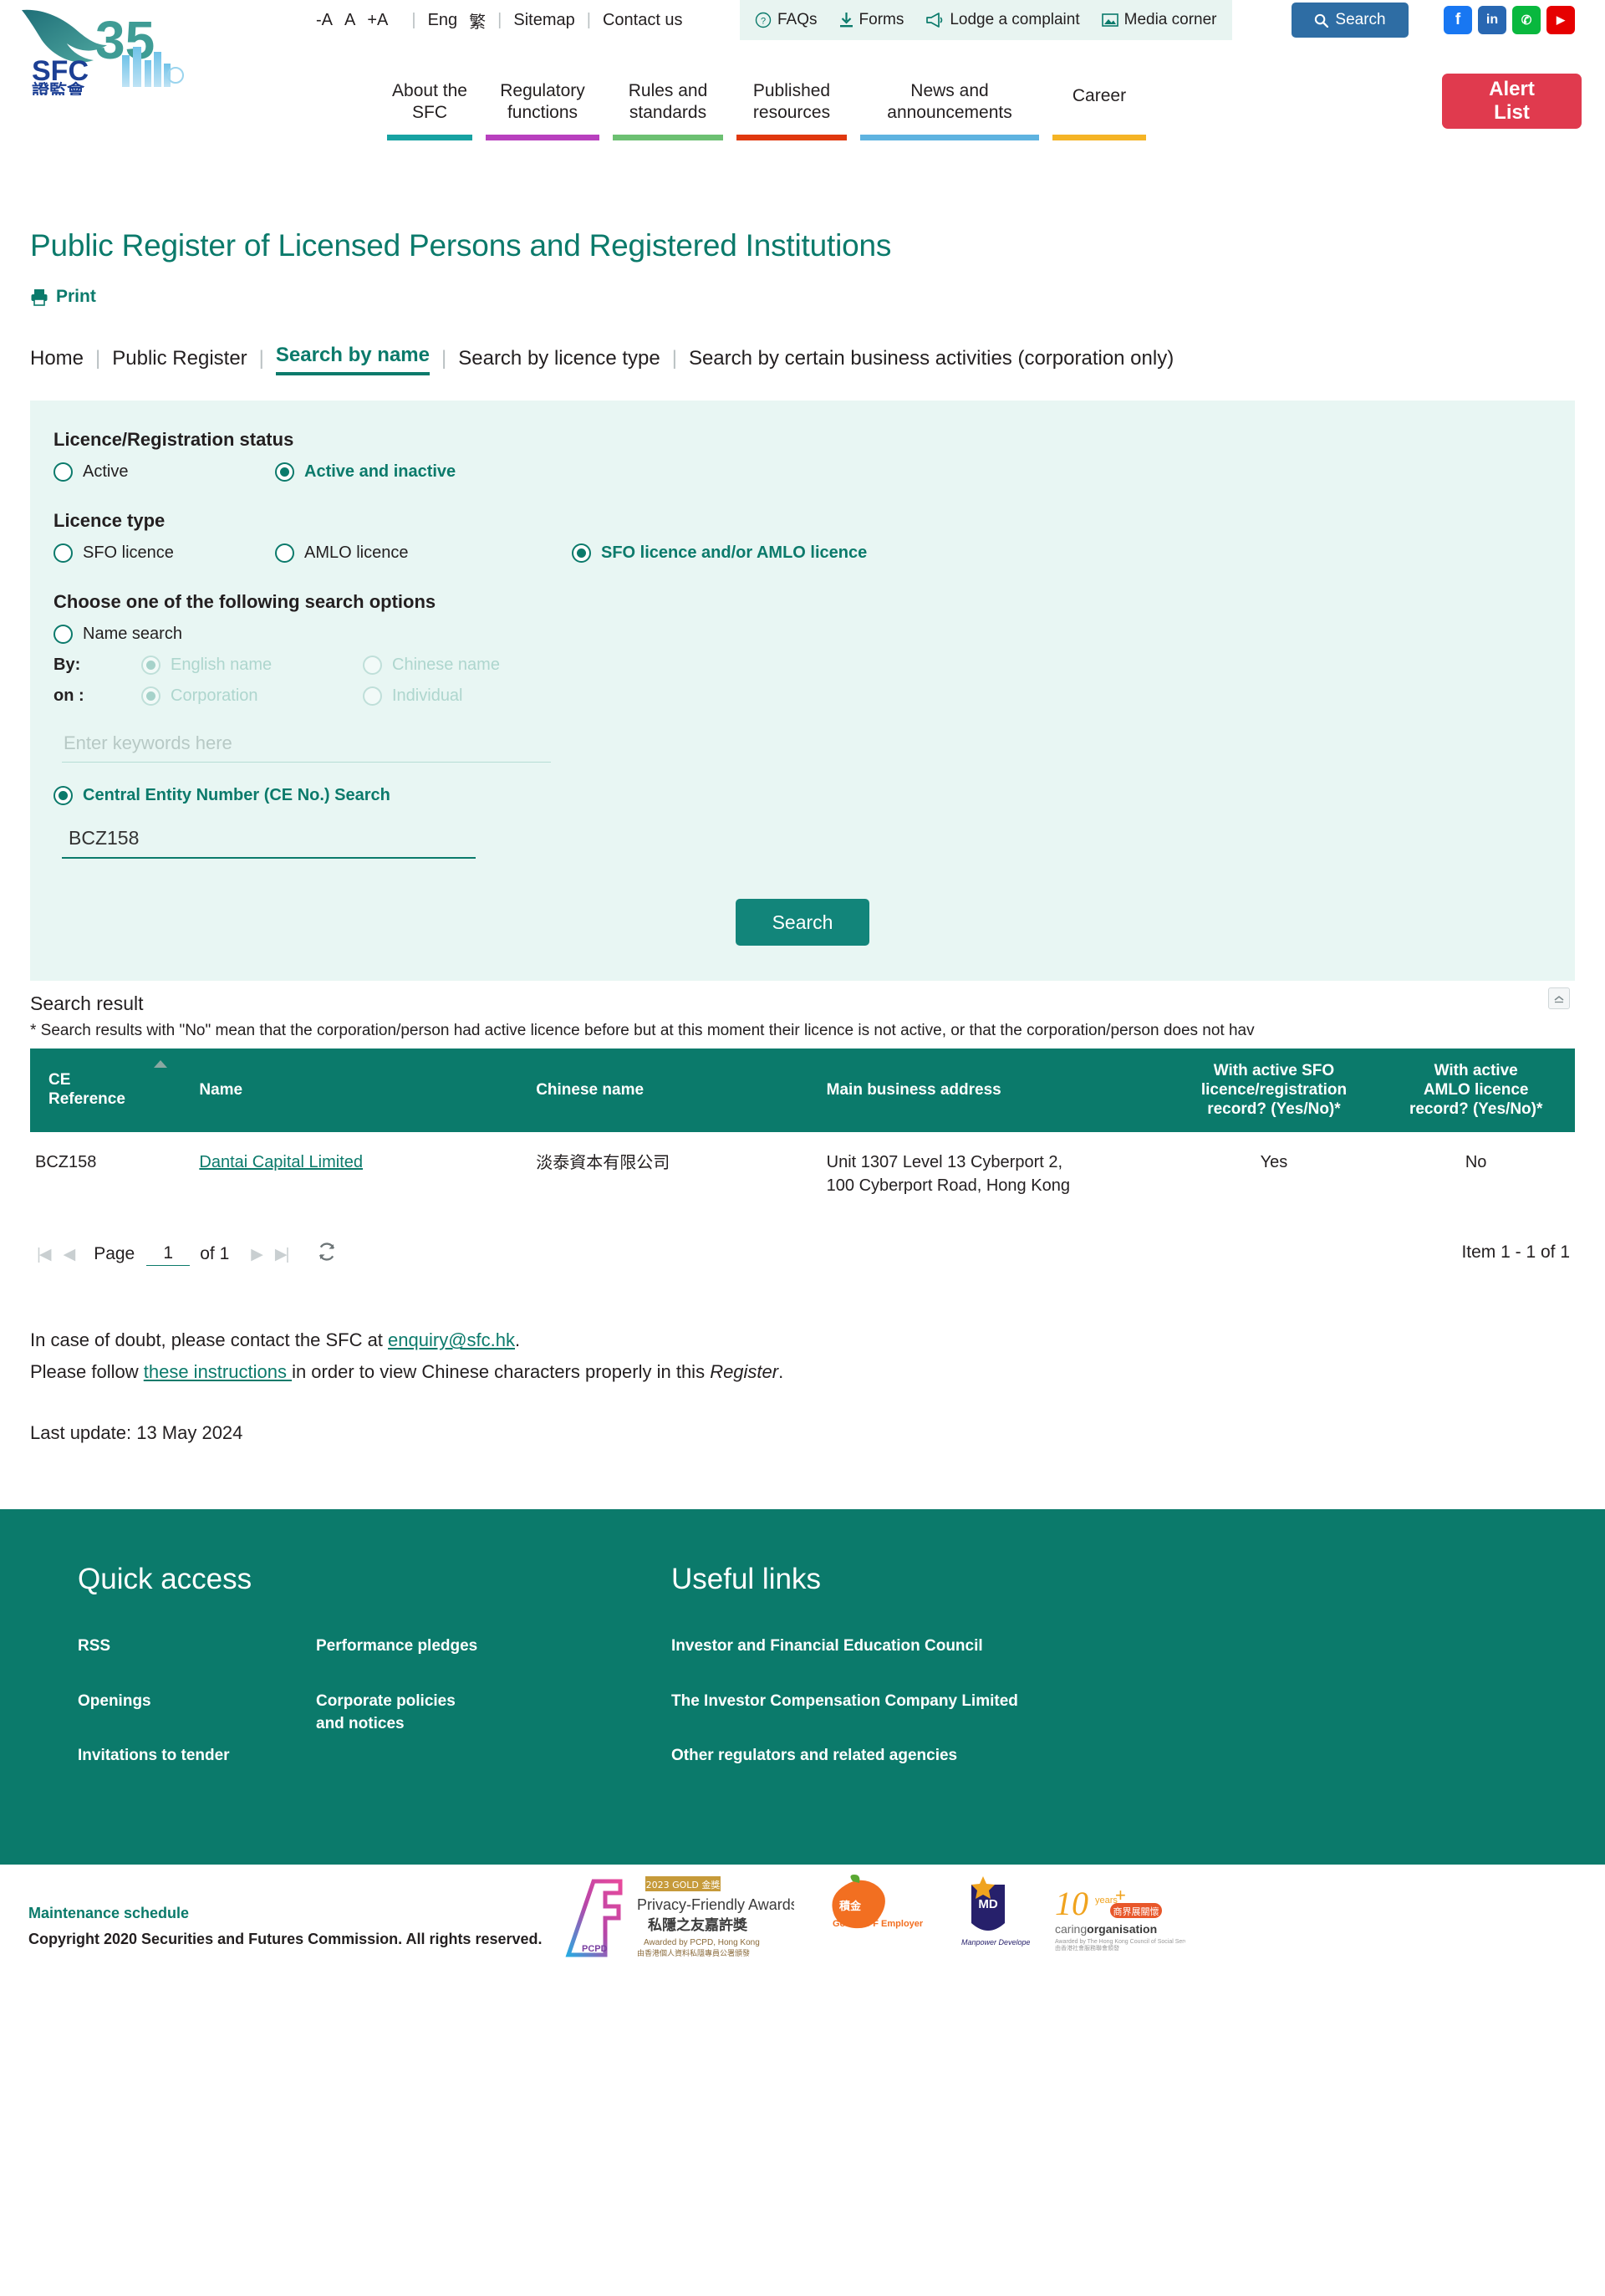 The height and width of the screenshot is (2296, 1605). What do you see at coordinates (878, 1924) in the screenshot?
I see `svg-text: Good MPF Employer` at bounding box center [878, 1924].